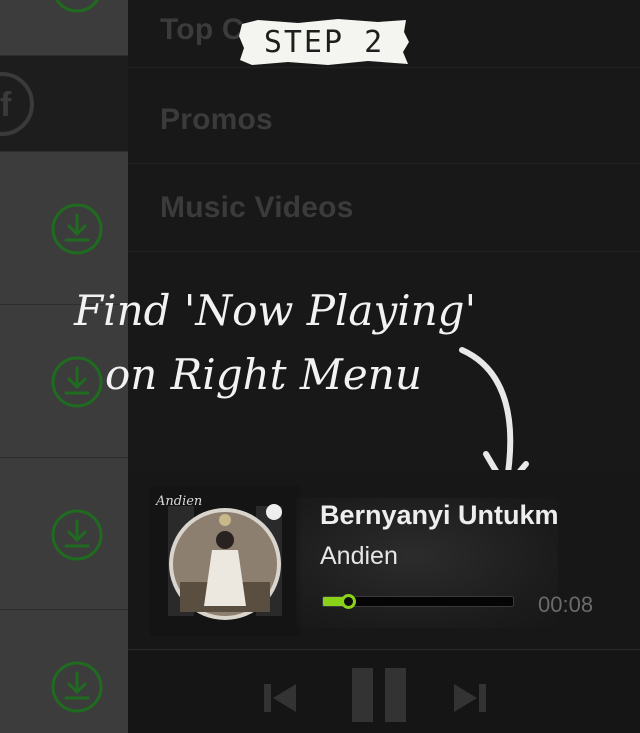  I want to click on left-row-social: f, so click(64, 104).